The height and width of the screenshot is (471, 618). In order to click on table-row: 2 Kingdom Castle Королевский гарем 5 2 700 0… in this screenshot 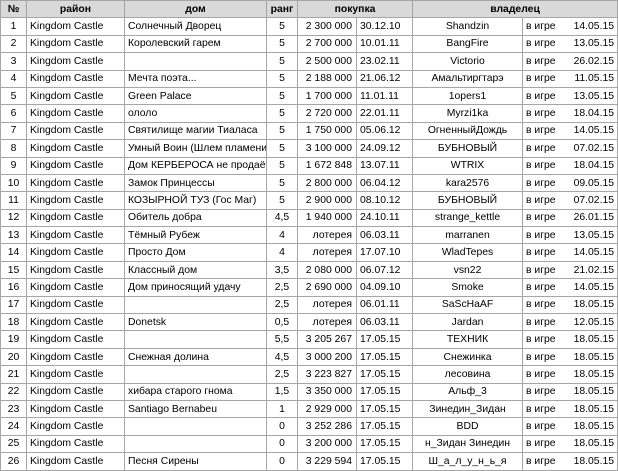, I will do `click(309, 44)`.